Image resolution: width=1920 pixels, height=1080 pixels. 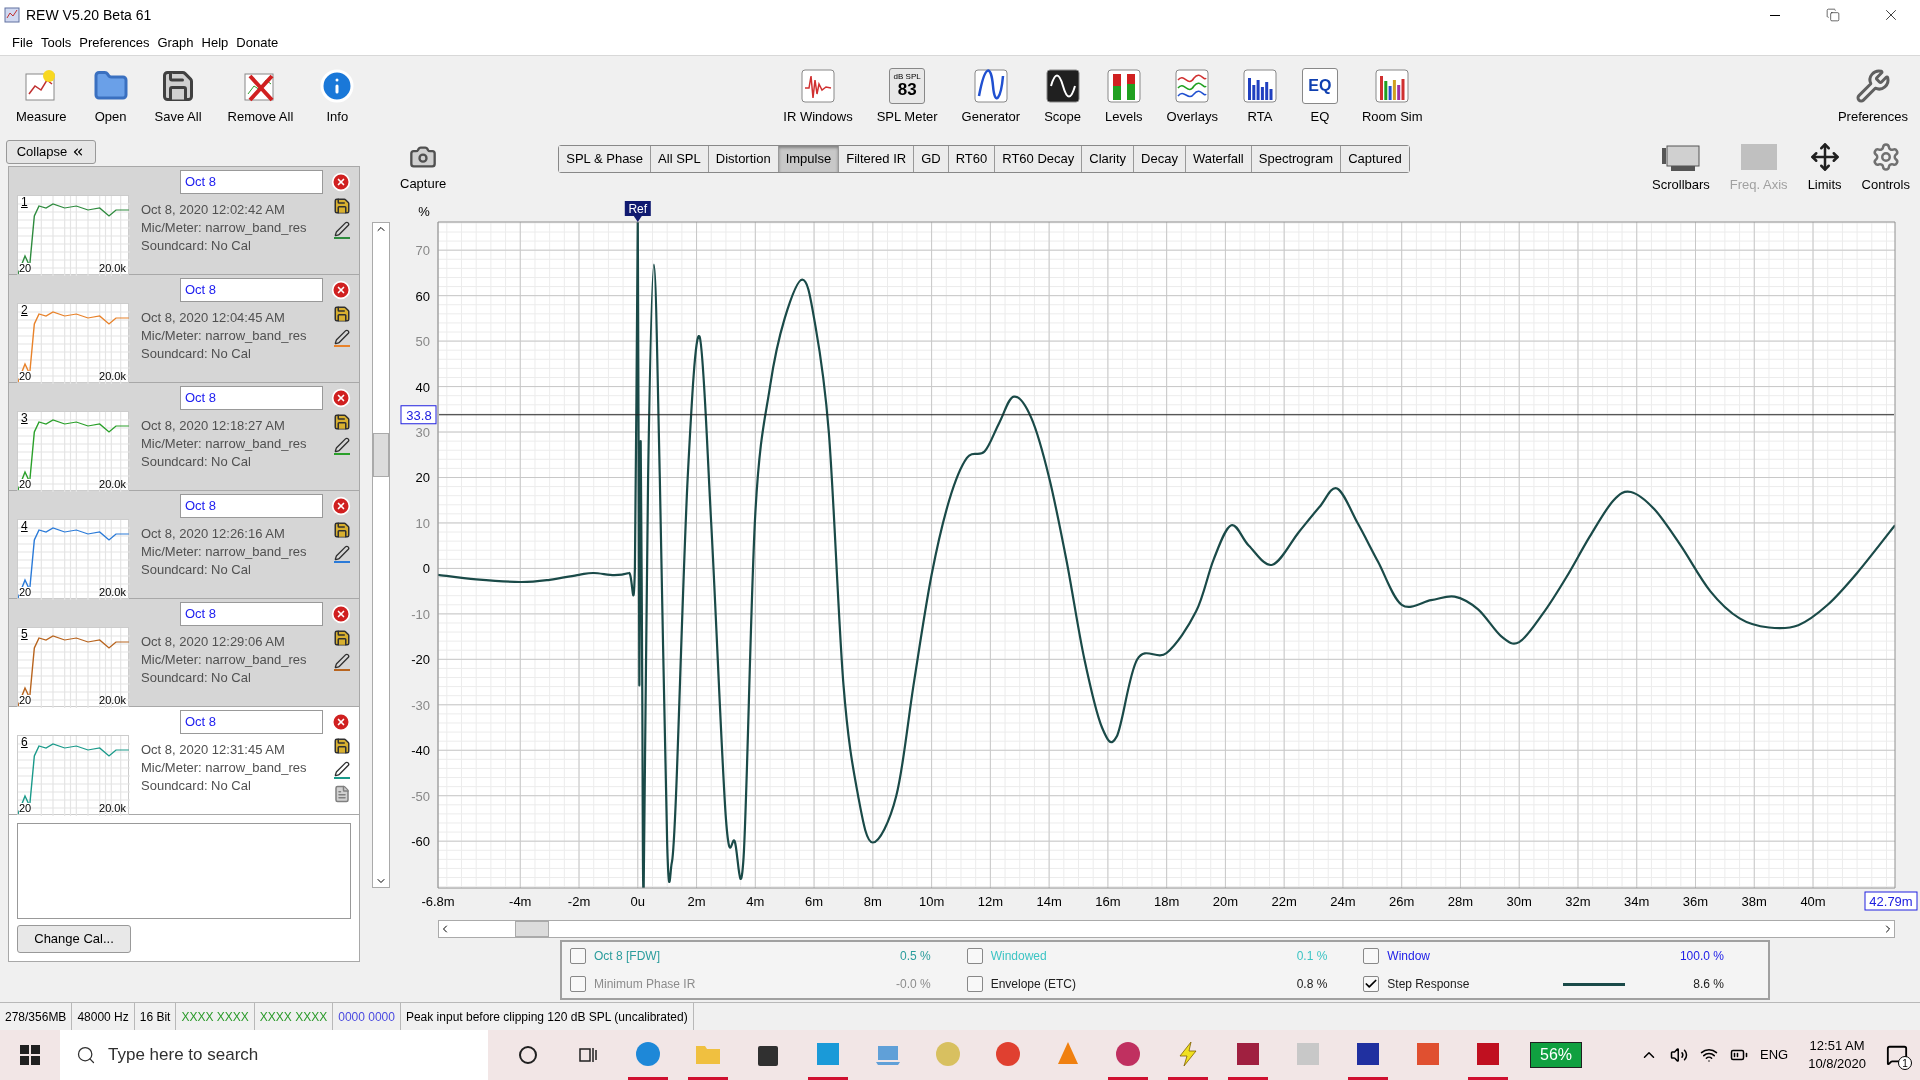 I want to click on measurement-entry: Oct 8 2 20 20.0k Oct 8, 2020 12:04:45 AM Mic/Meter: narrow_band_res Soundcard: No Cal, so click(x=184, y=329).